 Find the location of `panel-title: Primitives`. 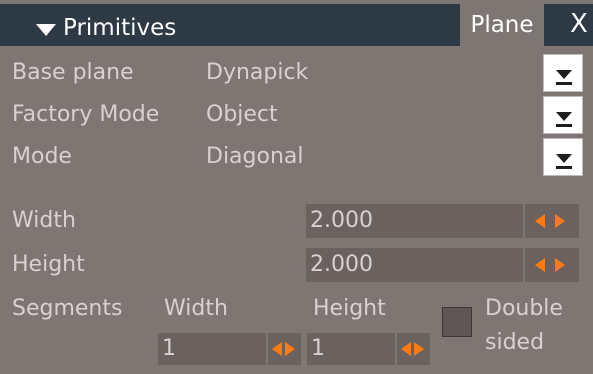

panel-title: Primitives is located at coordinates (120, 28).